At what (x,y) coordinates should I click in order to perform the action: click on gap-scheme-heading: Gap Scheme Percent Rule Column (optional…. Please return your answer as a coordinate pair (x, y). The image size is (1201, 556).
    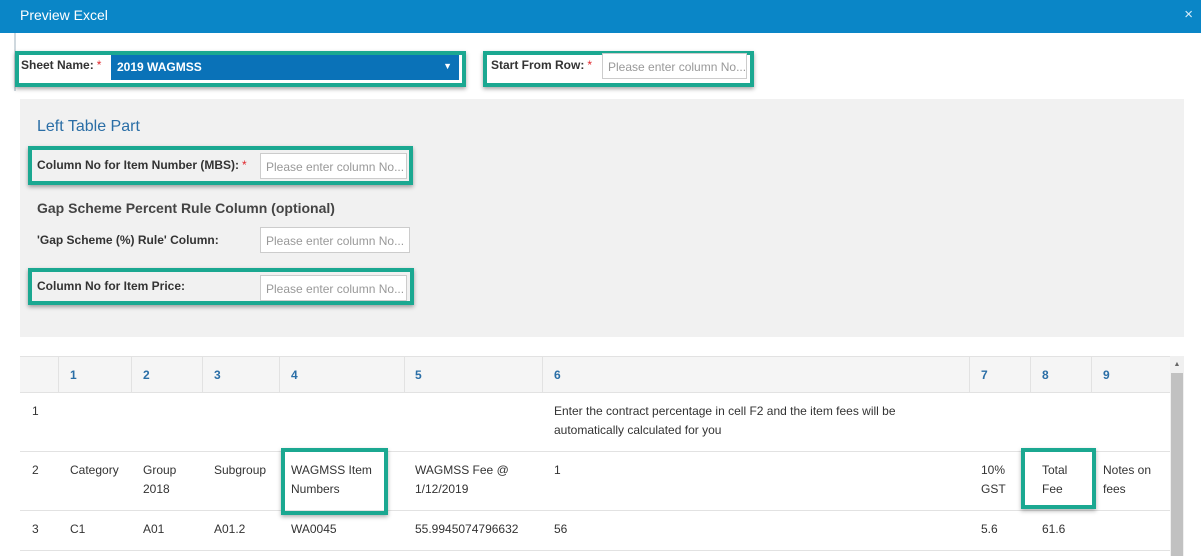
    Looking at the image, I should click on (186, 208).